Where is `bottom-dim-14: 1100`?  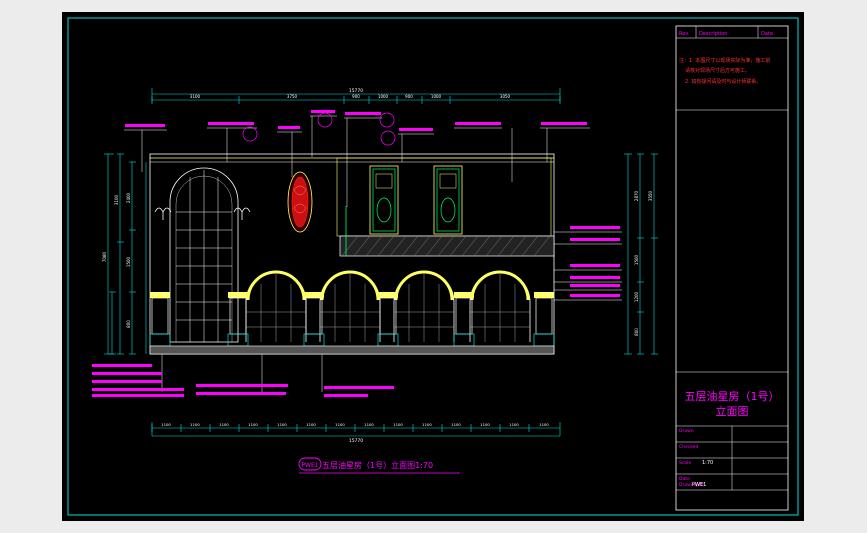
bottom-dim-14: 1100 is located at coordinates (544, 424).